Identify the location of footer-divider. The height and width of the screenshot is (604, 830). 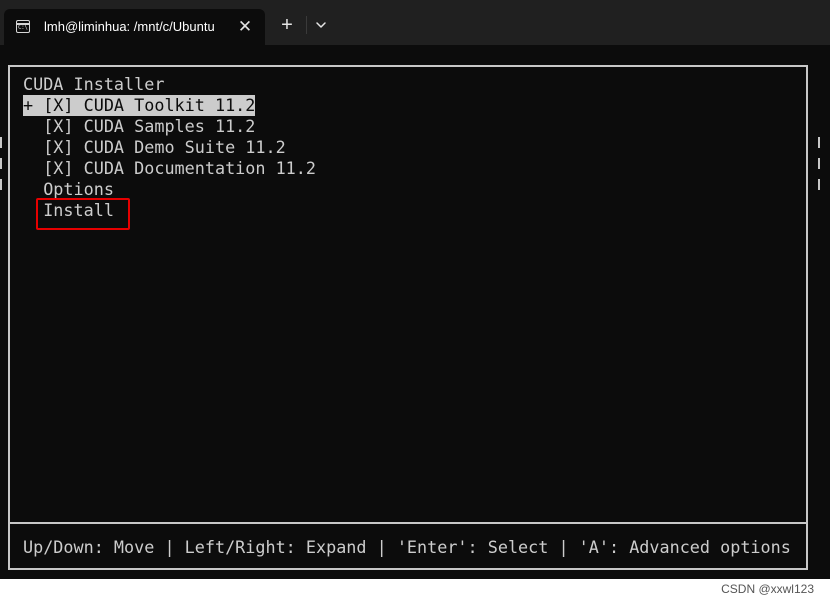
(408, 523).